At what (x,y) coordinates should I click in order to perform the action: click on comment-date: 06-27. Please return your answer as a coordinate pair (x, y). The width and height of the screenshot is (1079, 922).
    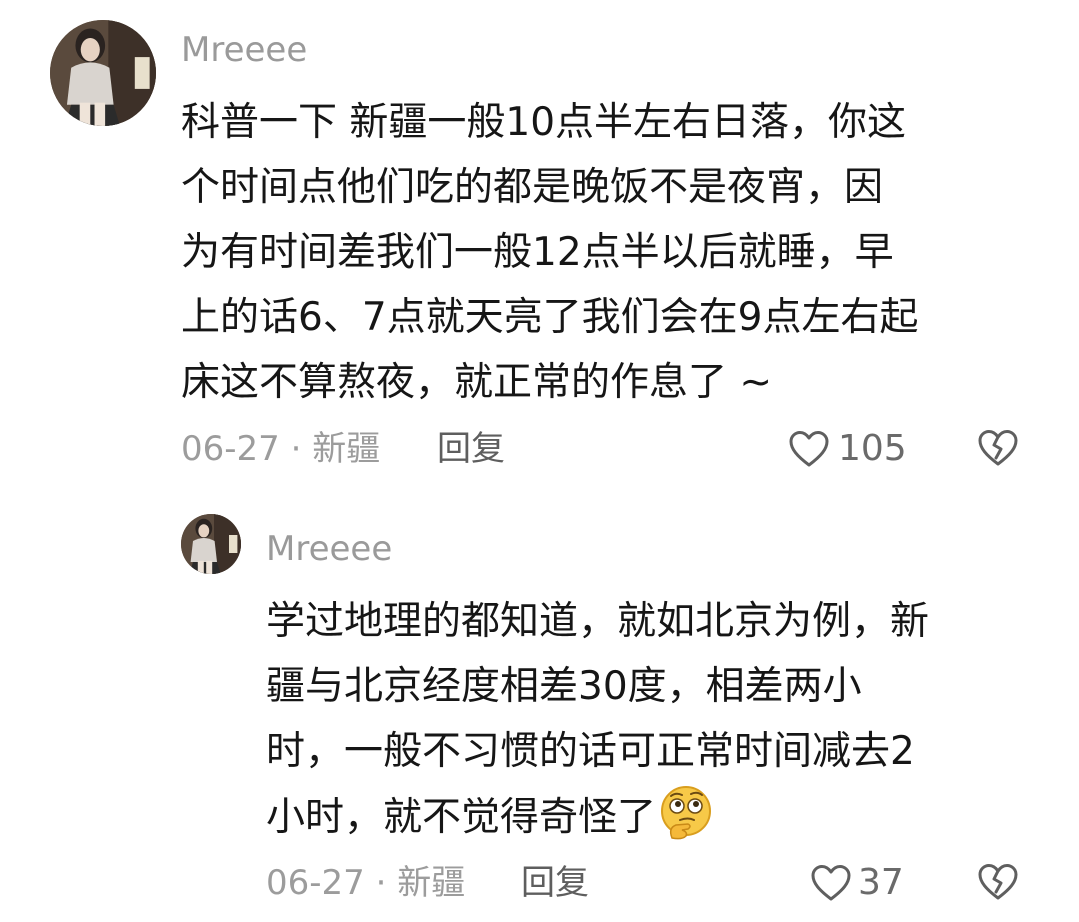
    Looking at the image, I should click on (230, 449).